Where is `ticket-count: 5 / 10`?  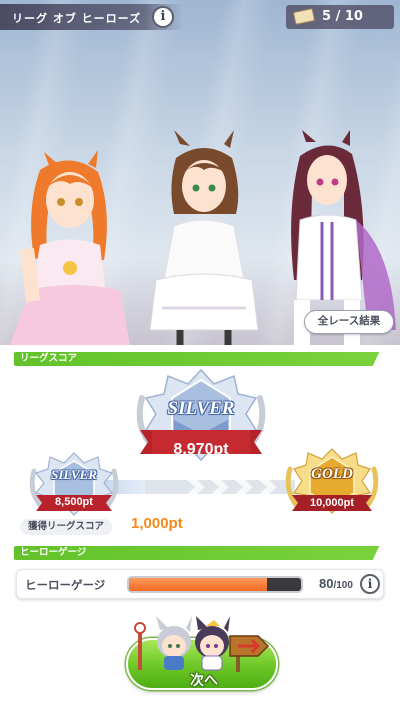
ticket-count: 5 / 10 is located at coordinates (342, 16).